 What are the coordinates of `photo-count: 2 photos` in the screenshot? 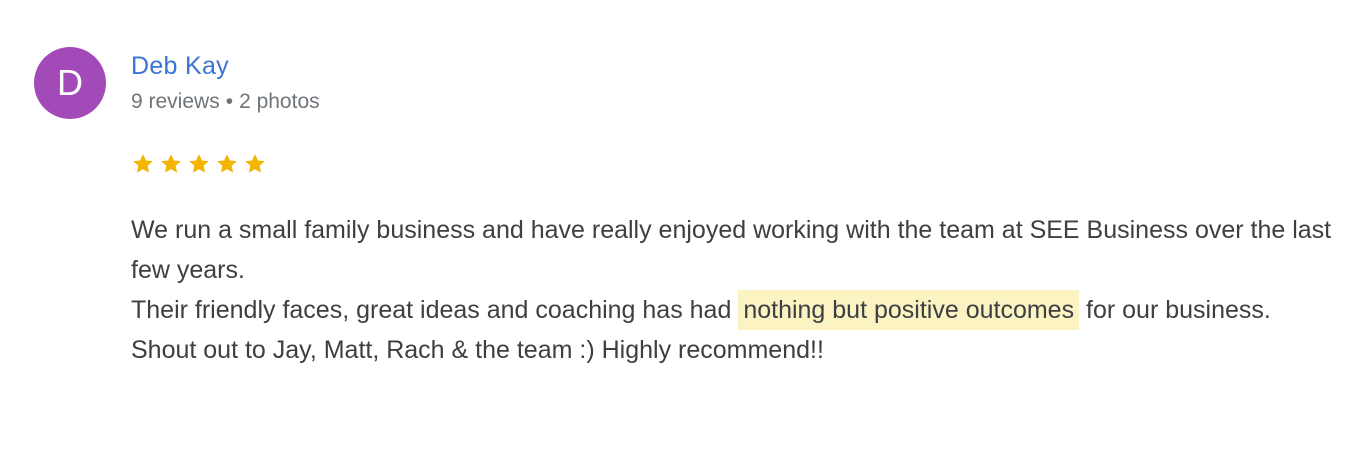 It's located at (279, 101).